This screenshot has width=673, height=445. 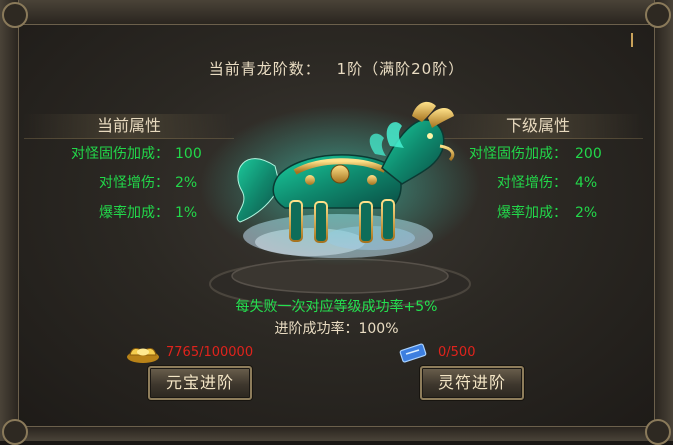 What do you see at coordinates (134, 183) in the screenshot?
I see `attr-label: 对怪增伤：` at bounding box center [134, 183].